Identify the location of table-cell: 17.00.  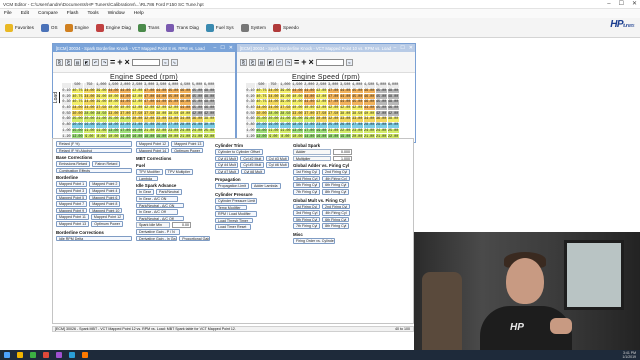
(125, 131).